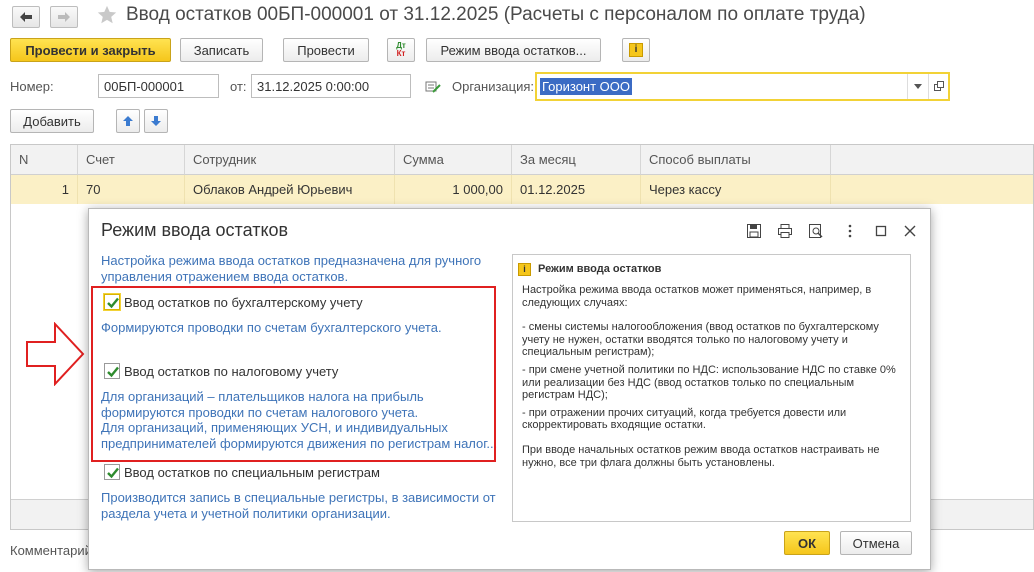 The height and width of the screenshot is (572, 1034). What do you see at coordinates (331, 86) in the screenshot?
I see `date-field: 31.12.2025 0:00:00` at bounding box center [331, 86].